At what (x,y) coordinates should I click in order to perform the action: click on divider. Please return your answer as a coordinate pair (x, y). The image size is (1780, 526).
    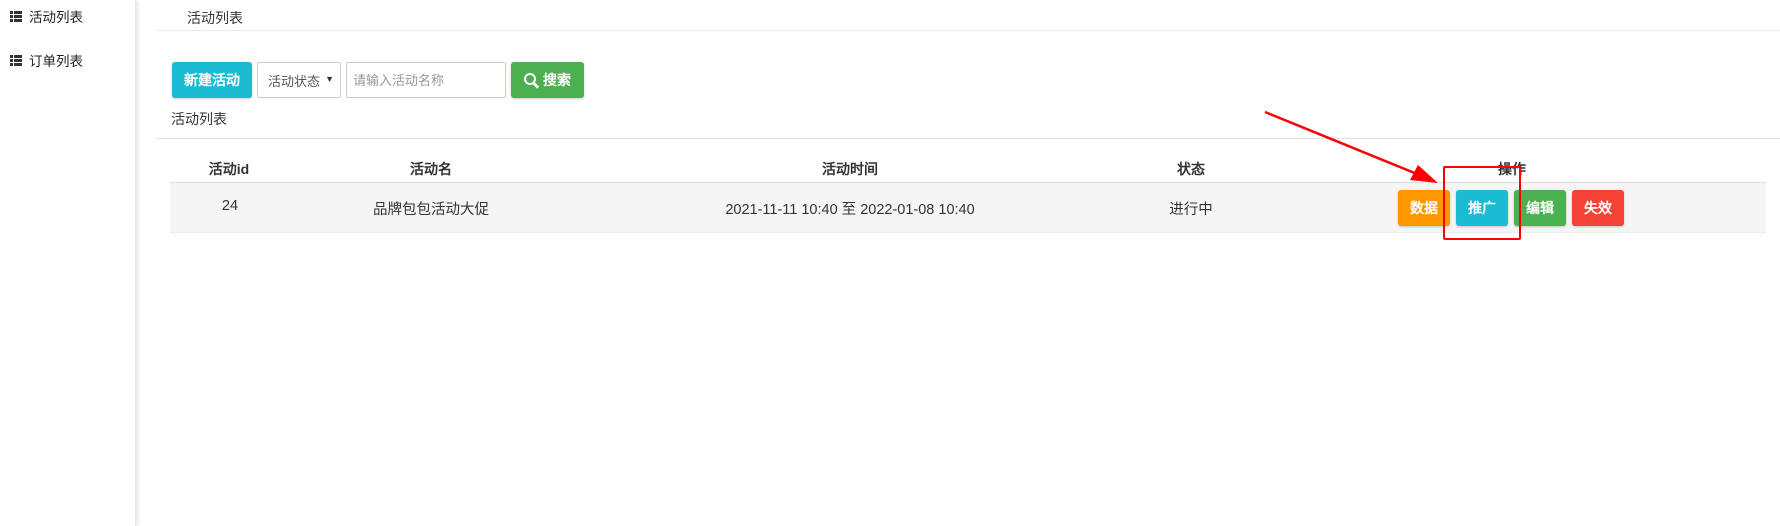
    Looking at the image, I should click on (968, 138).